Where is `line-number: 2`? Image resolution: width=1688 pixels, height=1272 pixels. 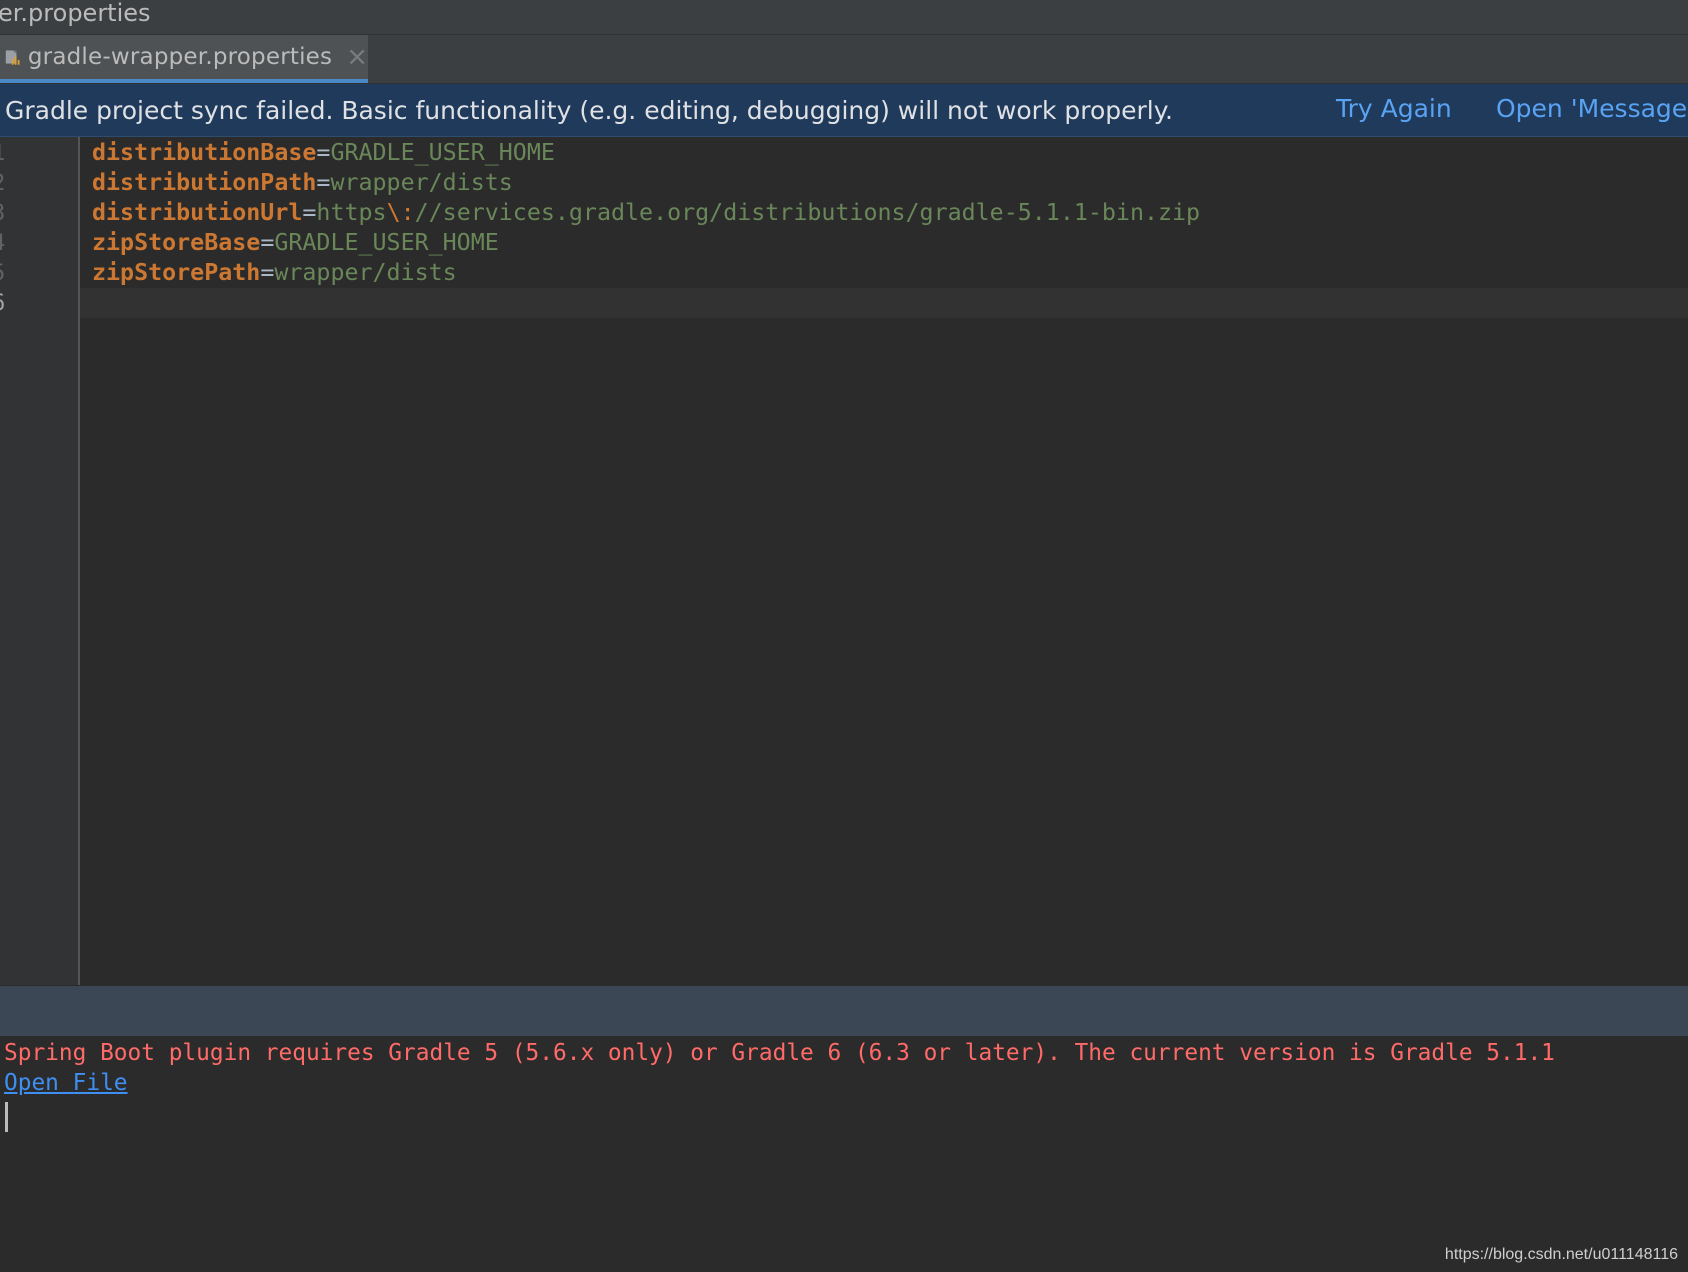
line-number: 2 is located at coordinates (2, 183).